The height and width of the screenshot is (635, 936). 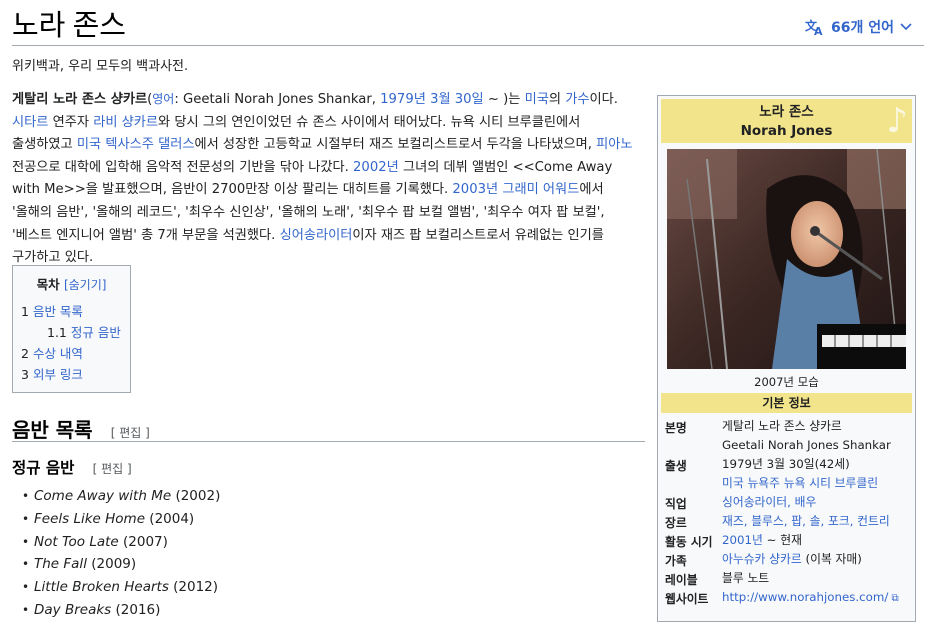 What do you see at coordinates (129, 144) in the screenshot?
I see `inline-link: 텍사스주` at bounding box center [129, 144].